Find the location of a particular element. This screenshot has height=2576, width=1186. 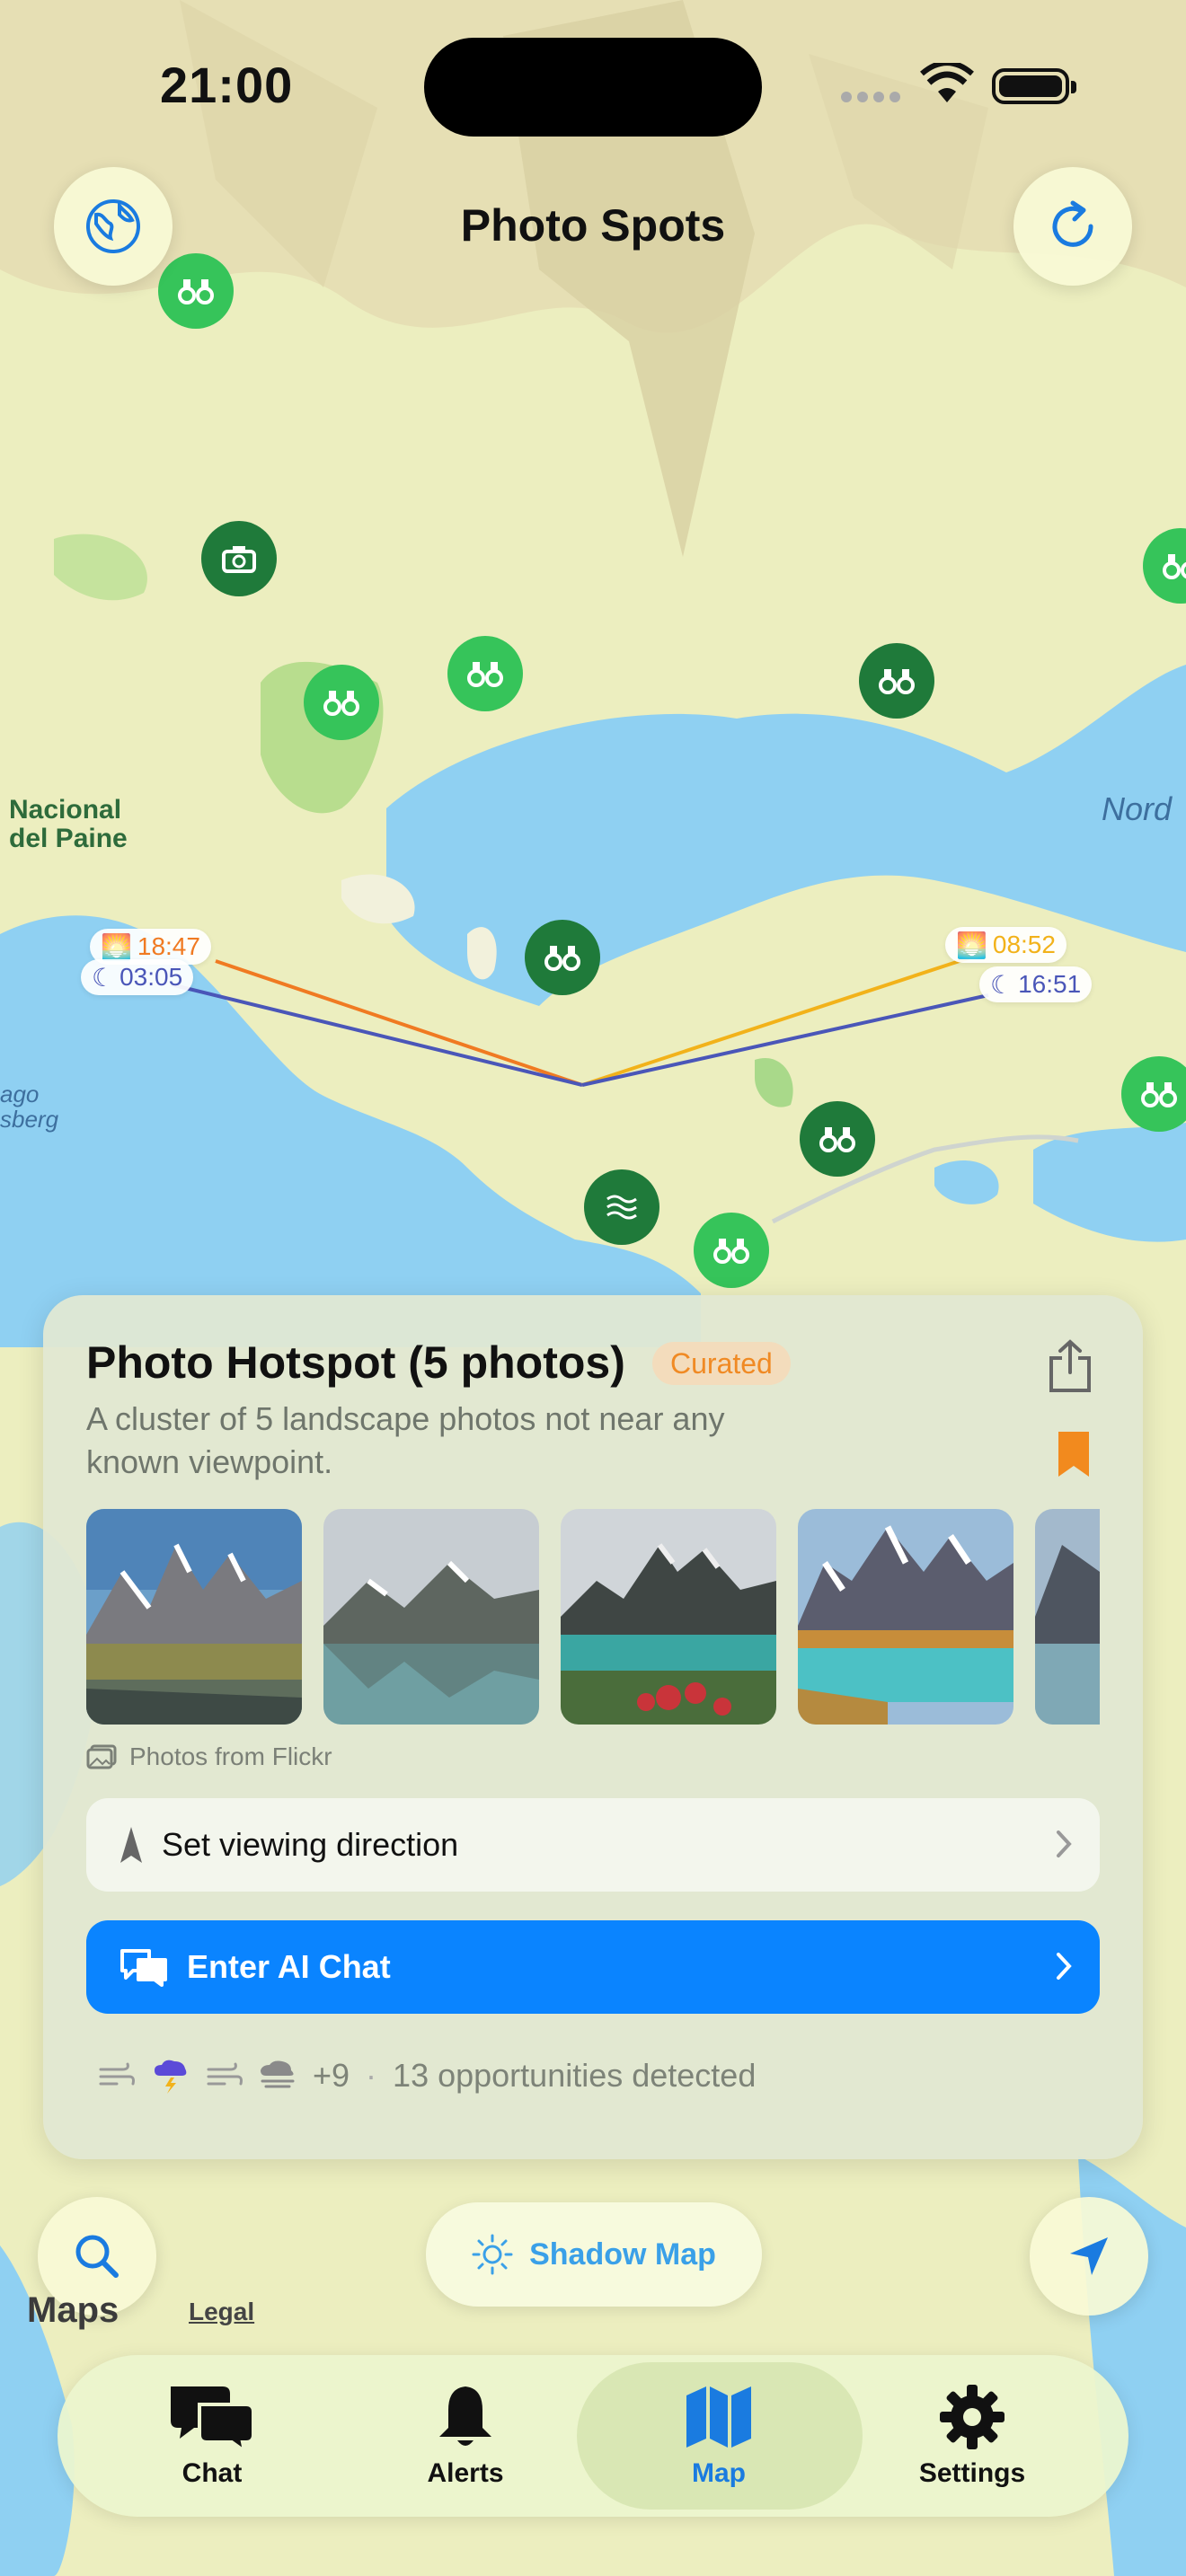

wifi-icon is located at coordinates (947, 82).